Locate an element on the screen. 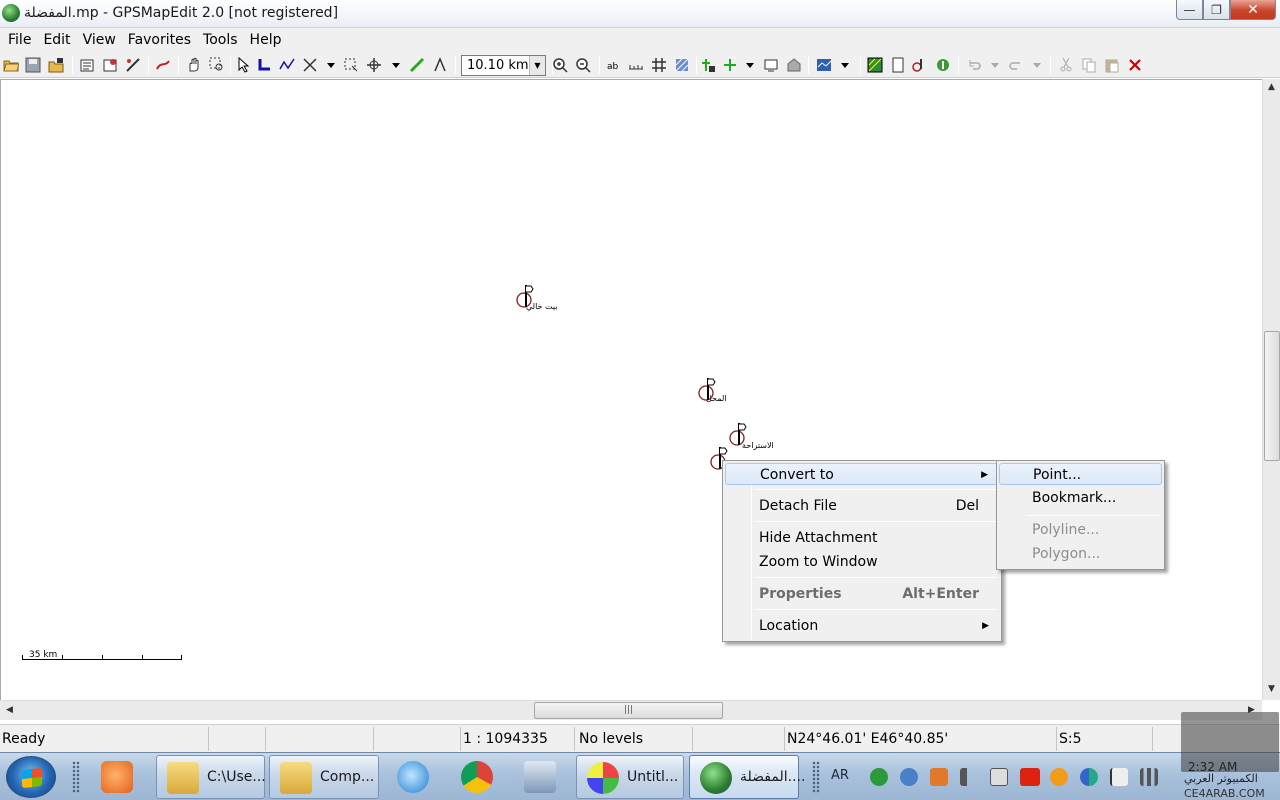 This screenshot has height=800, width=1280. dropdown-arrow-icon is located at coordinates (331, 65).